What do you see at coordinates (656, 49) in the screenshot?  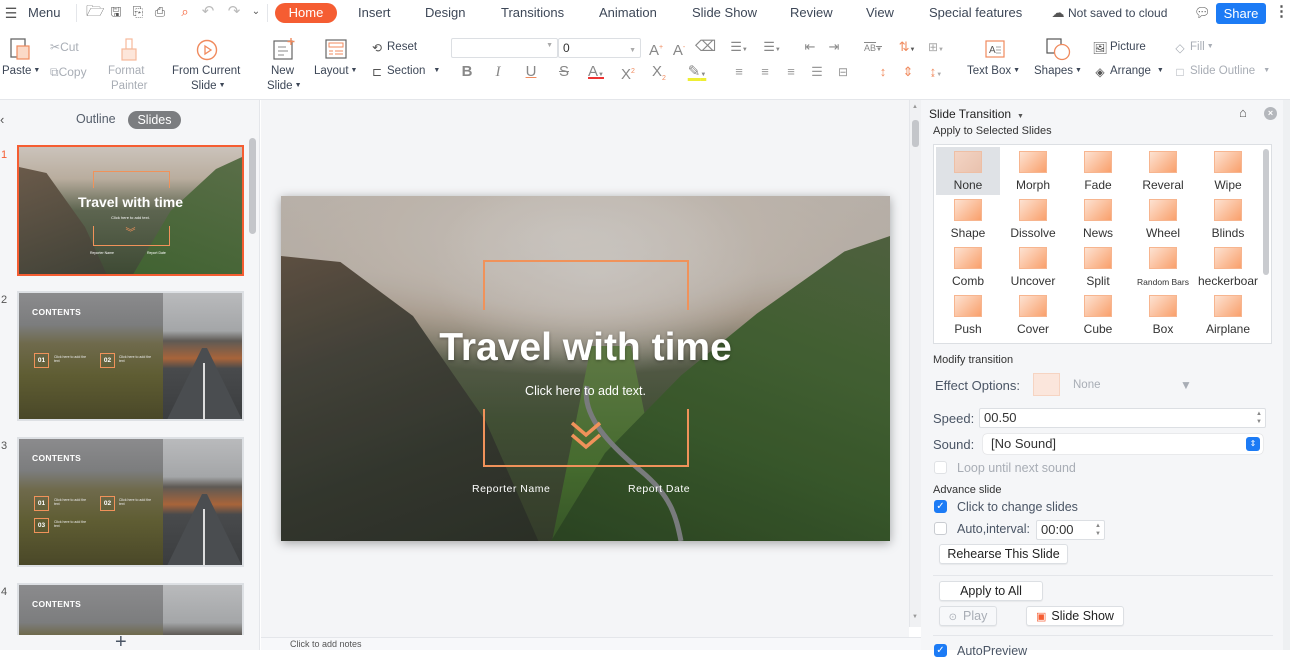 I see `increase-font-icon: A+` at bounding box center [656, 49].